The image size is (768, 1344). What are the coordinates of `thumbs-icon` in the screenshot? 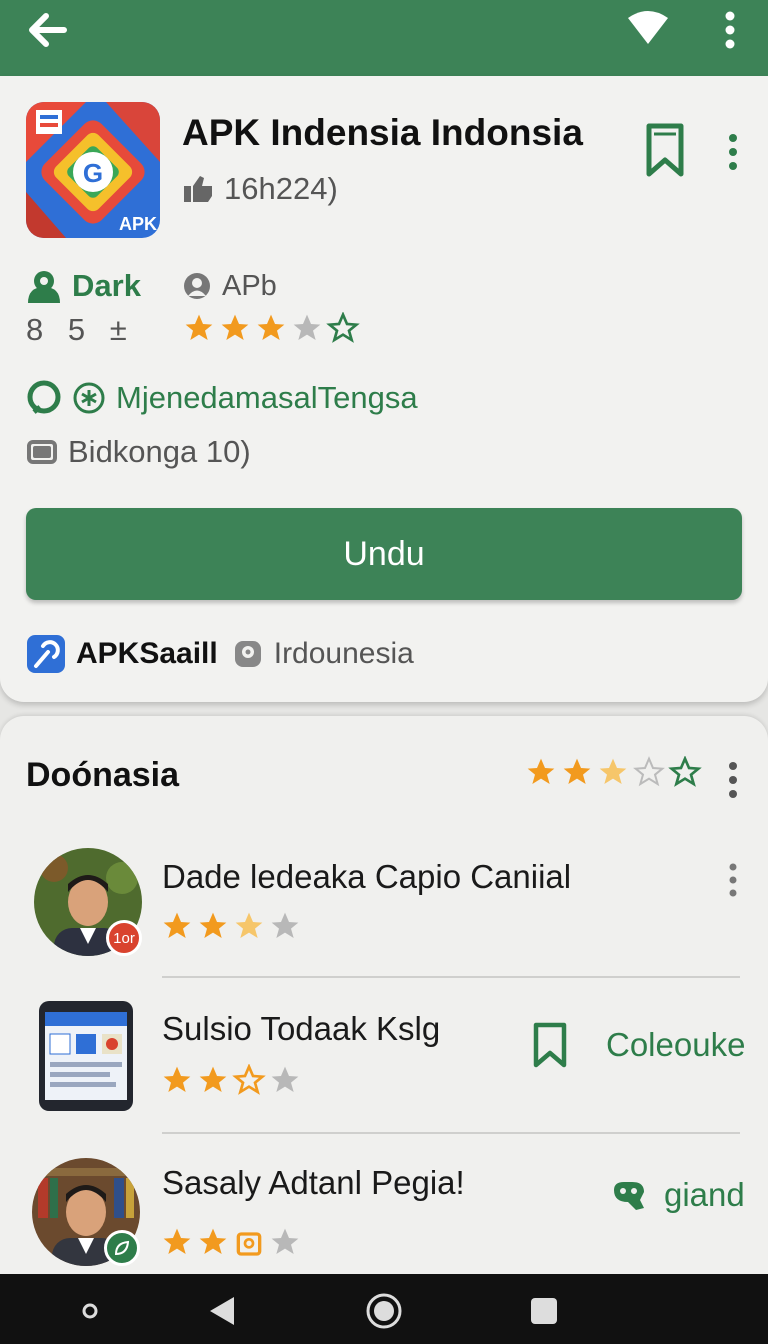 It's located at (198, 189).